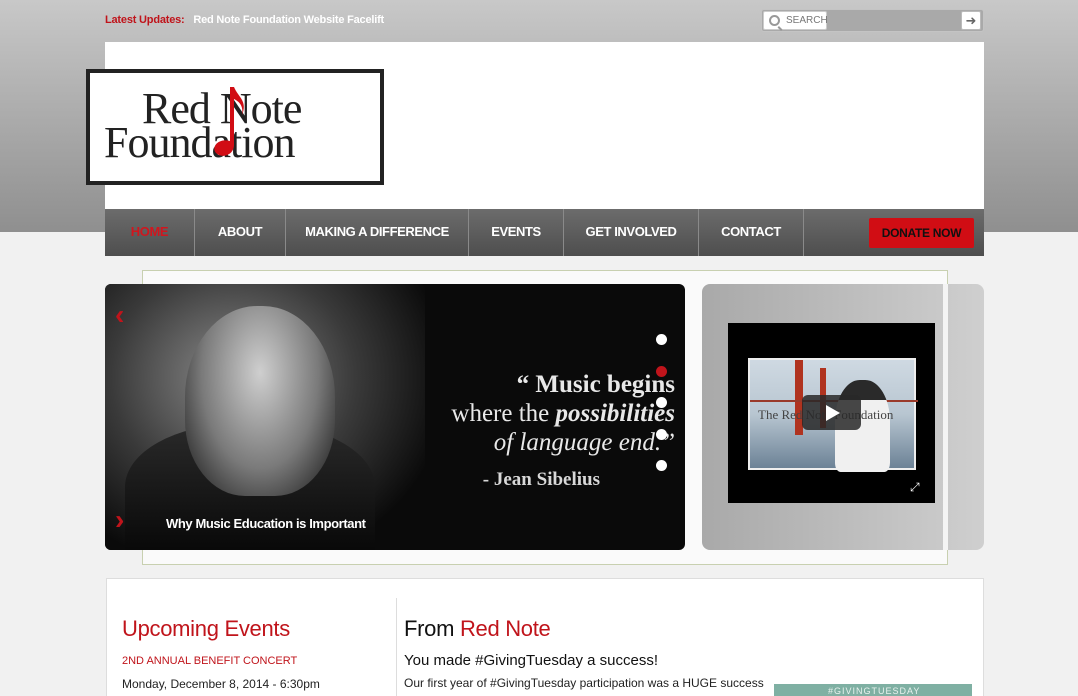  What do you see at coordinates (661, 413) in the screenshot?
I see `slider-pagination` at bounding box center [661, 413].